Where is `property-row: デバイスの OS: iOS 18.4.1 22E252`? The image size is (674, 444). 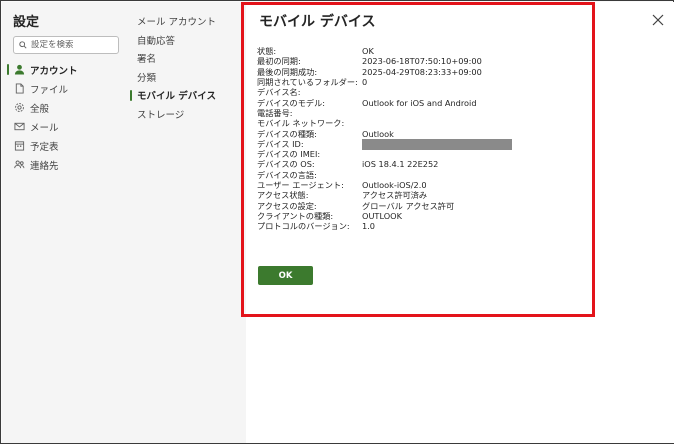 property-row: デバイスの OS: iOS 18.4.1 22E252 is located at coordinates (422, 164).